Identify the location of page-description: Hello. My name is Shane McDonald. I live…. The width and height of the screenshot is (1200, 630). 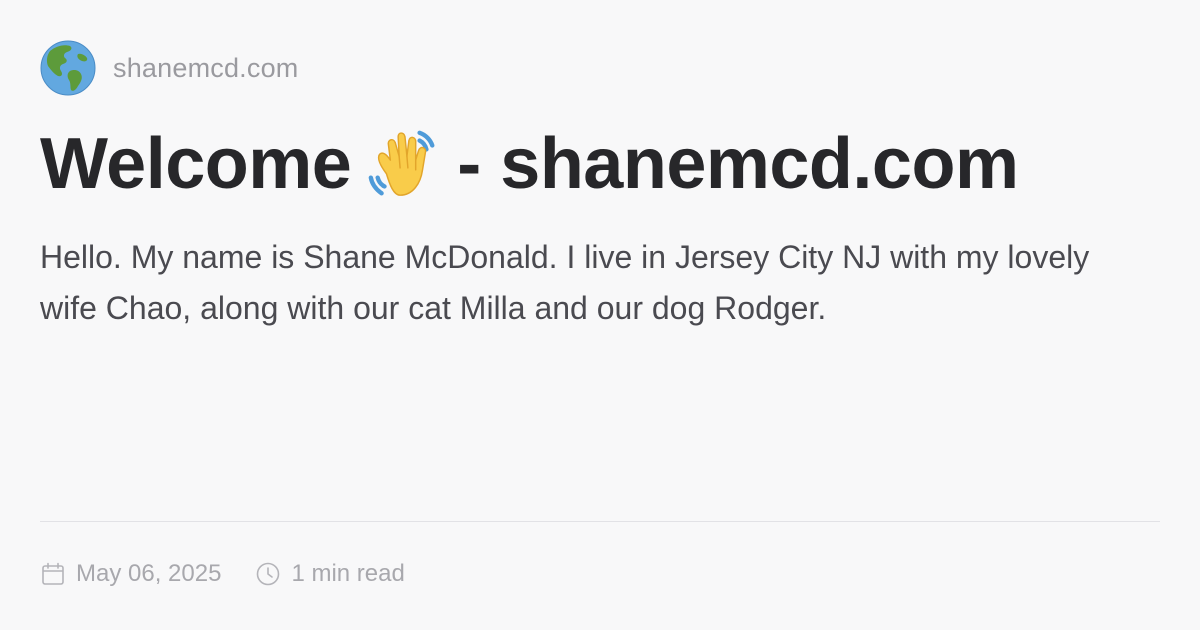
(565, 282).